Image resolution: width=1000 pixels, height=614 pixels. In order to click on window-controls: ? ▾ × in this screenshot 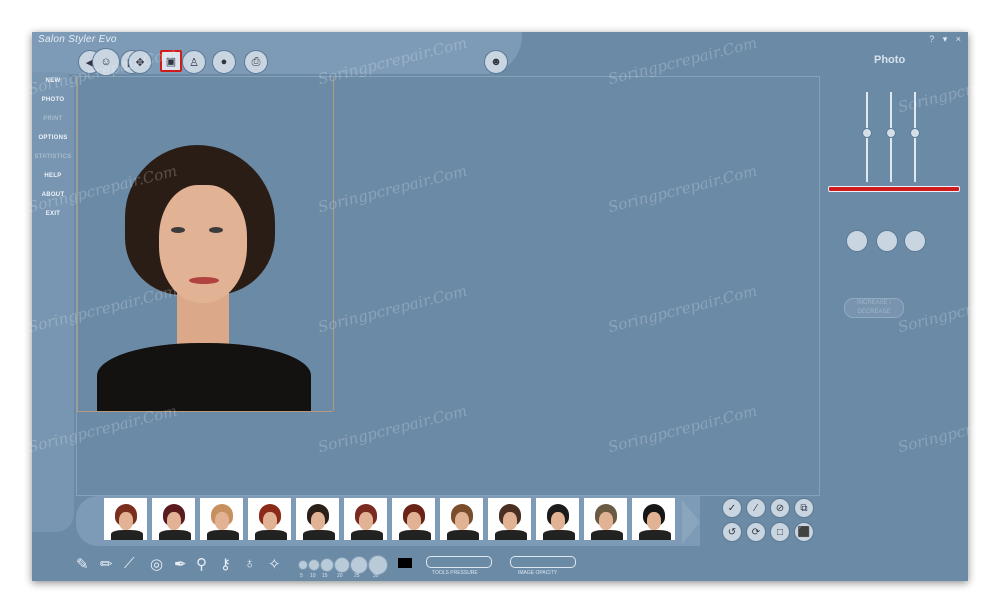, I will do `click(946, 39)`.